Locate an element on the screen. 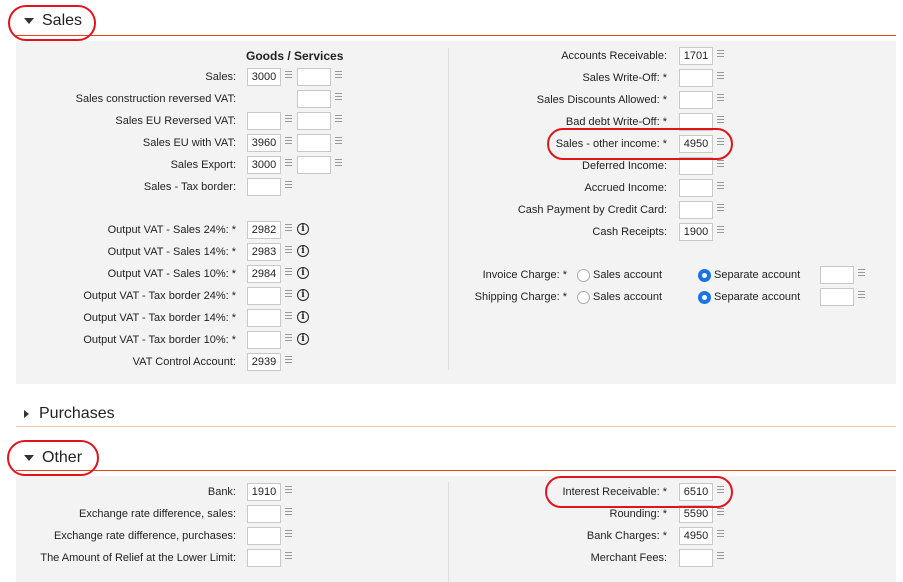 Image resolution: width=903 pixels, height=582 pixels. account-input: 1910 is located at coordinates (264, 492).